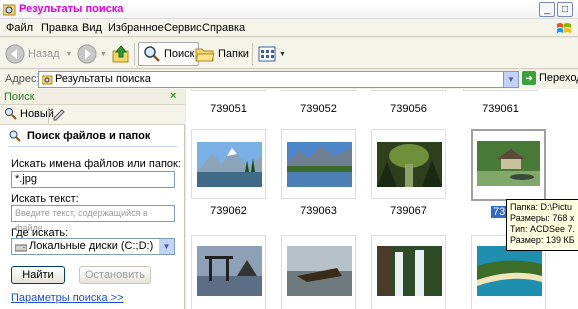 This screenshot has width=578, height=309. I want to click on search-window-icon, so click(9, 10).